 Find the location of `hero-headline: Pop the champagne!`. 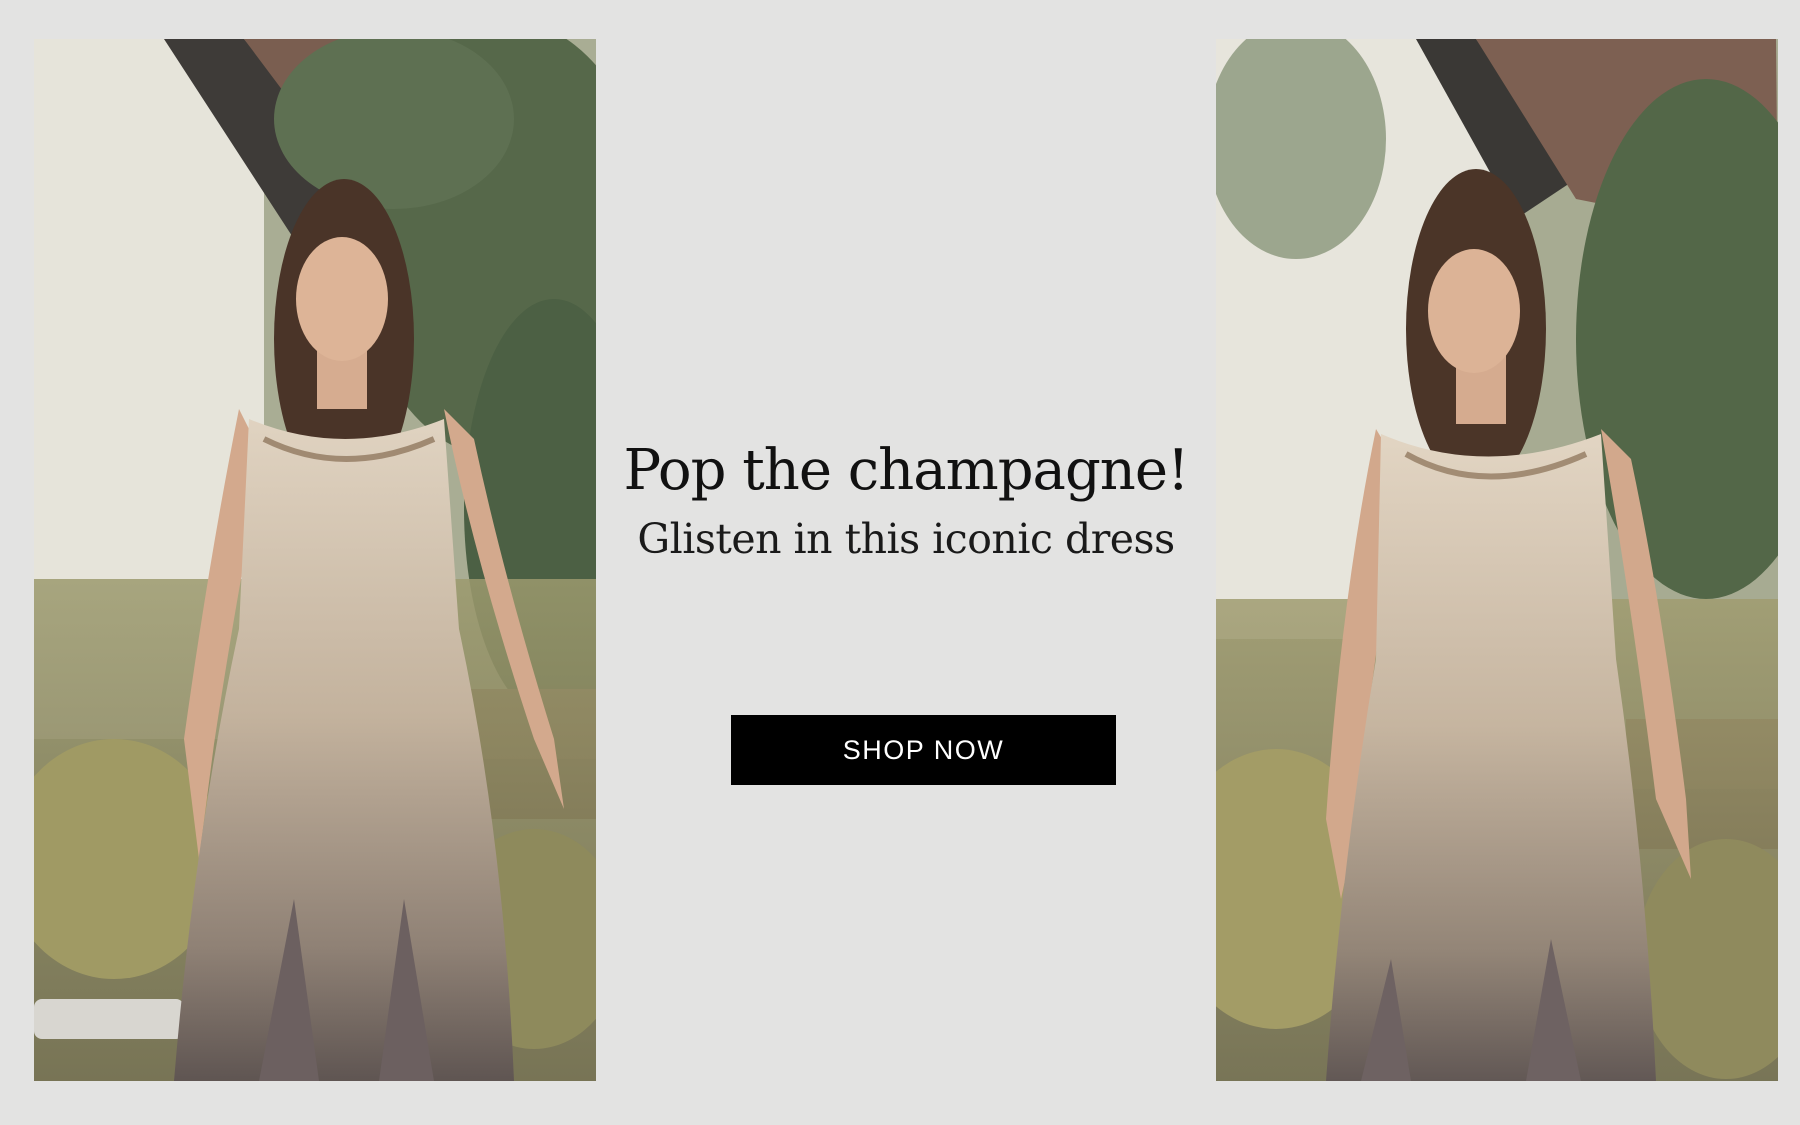

hero-headline: Pop the champagne! is located at coordinates (906, 470).